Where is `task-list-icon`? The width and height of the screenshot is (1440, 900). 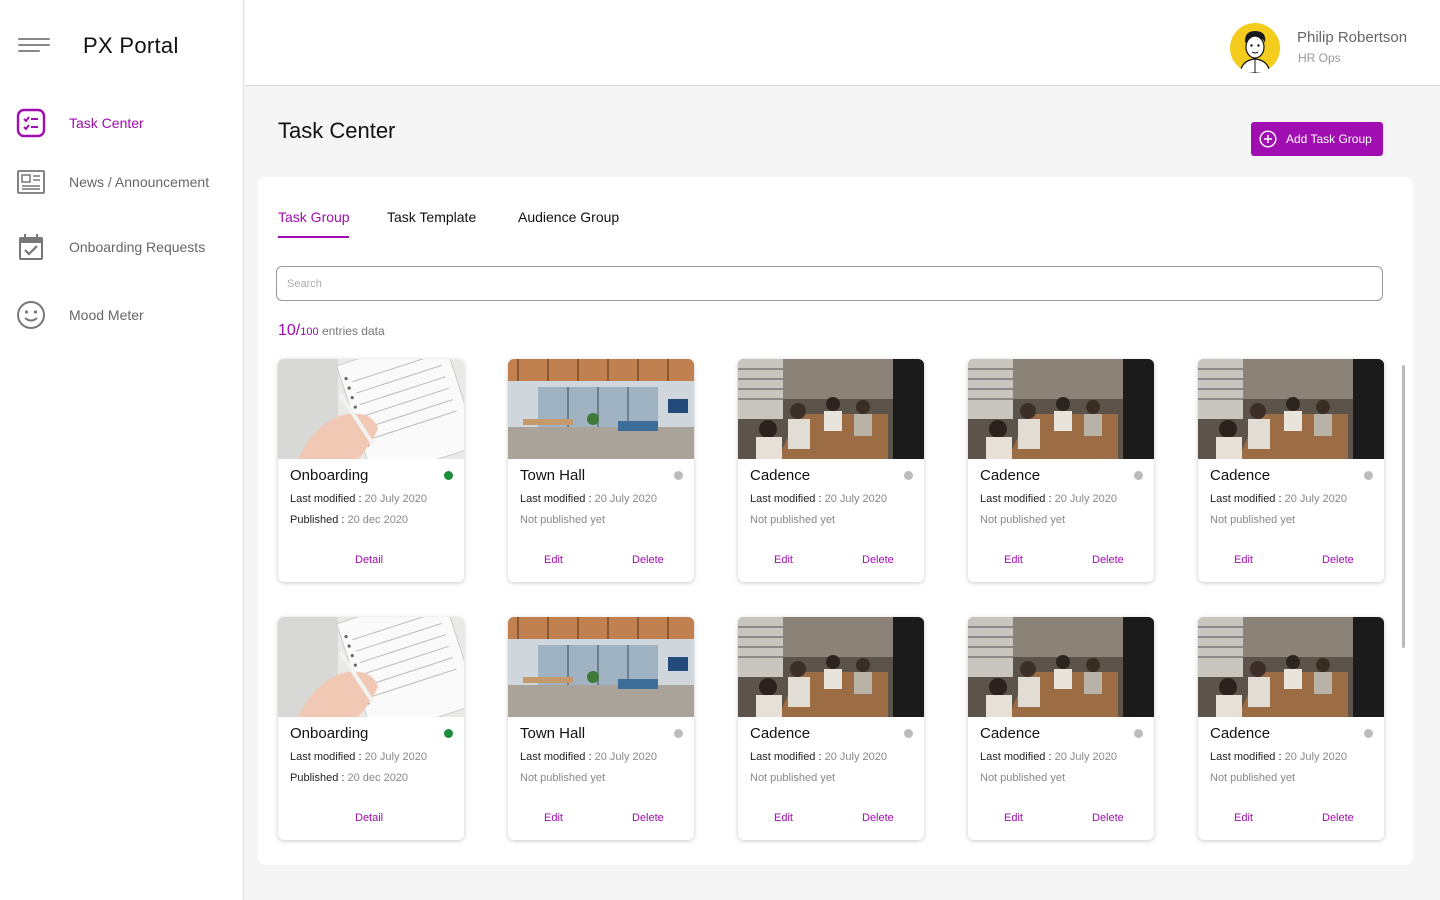 task-list-icon is located at coordinates (31, 123).